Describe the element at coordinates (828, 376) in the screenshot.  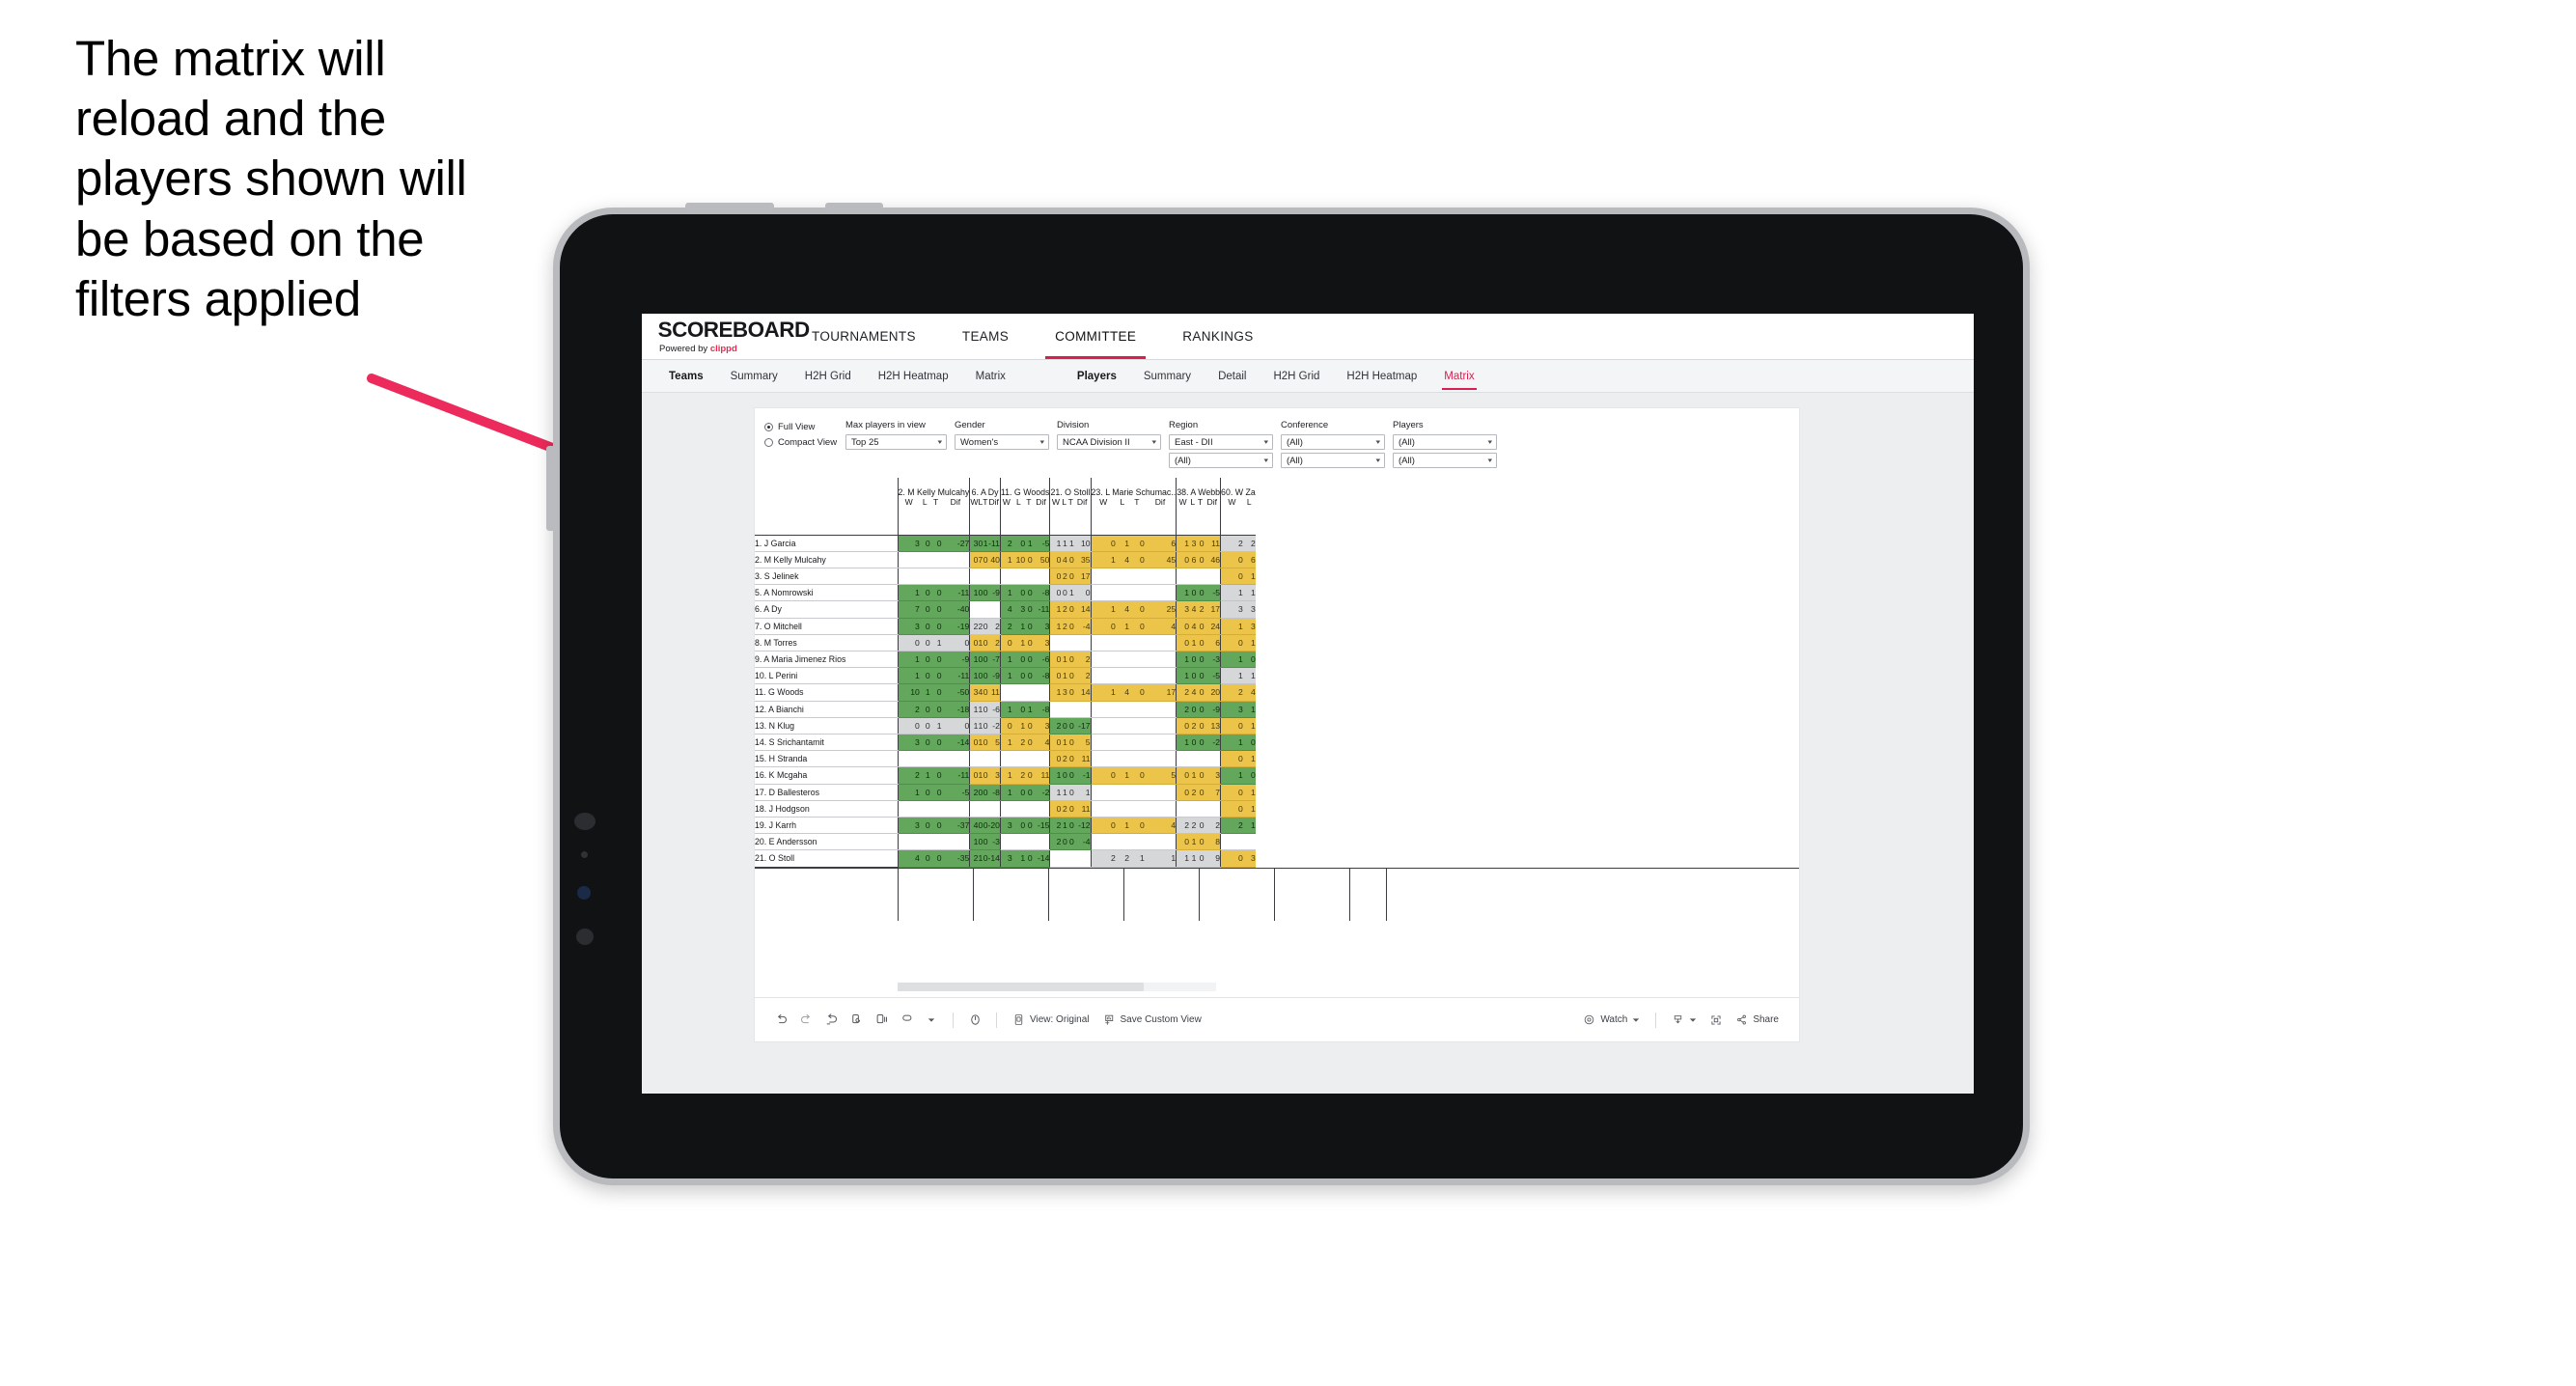
I see `subnav-teams-h2h-grid: H2H Grid` at that location.